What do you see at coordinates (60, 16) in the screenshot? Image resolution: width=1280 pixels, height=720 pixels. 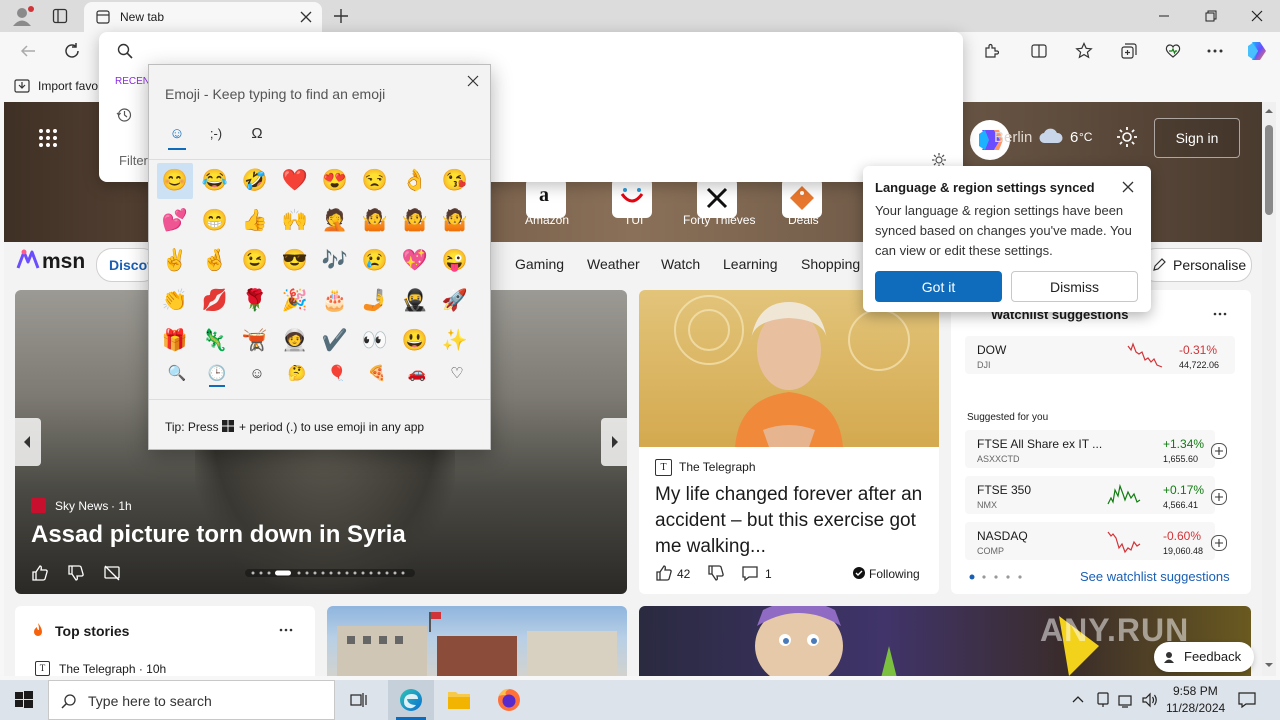 I see `tab-actions-icon` at bounding box center [60, 16].